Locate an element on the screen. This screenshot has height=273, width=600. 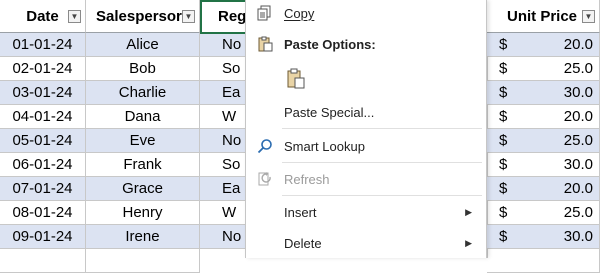
cell-salesperson: Dana is located at coordinates (143, 117).